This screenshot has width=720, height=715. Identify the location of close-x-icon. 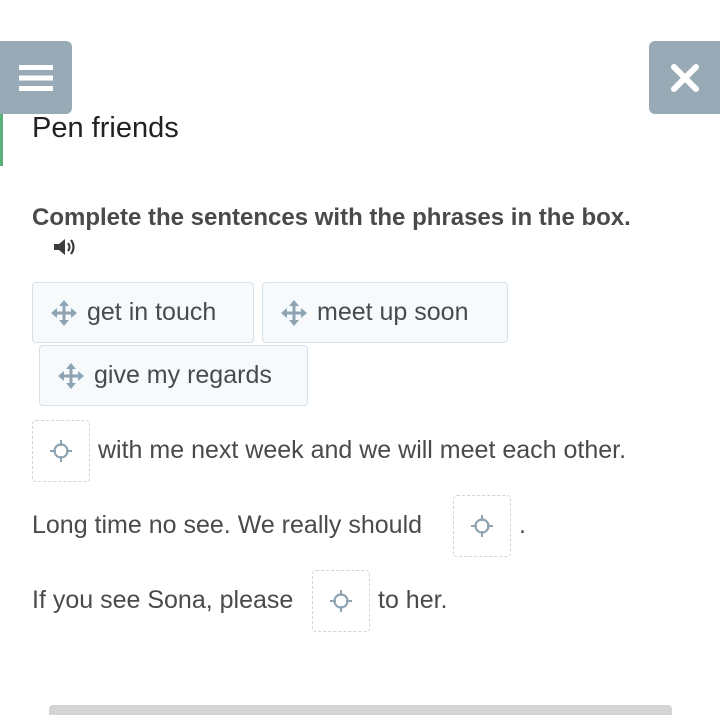
(684, 77).